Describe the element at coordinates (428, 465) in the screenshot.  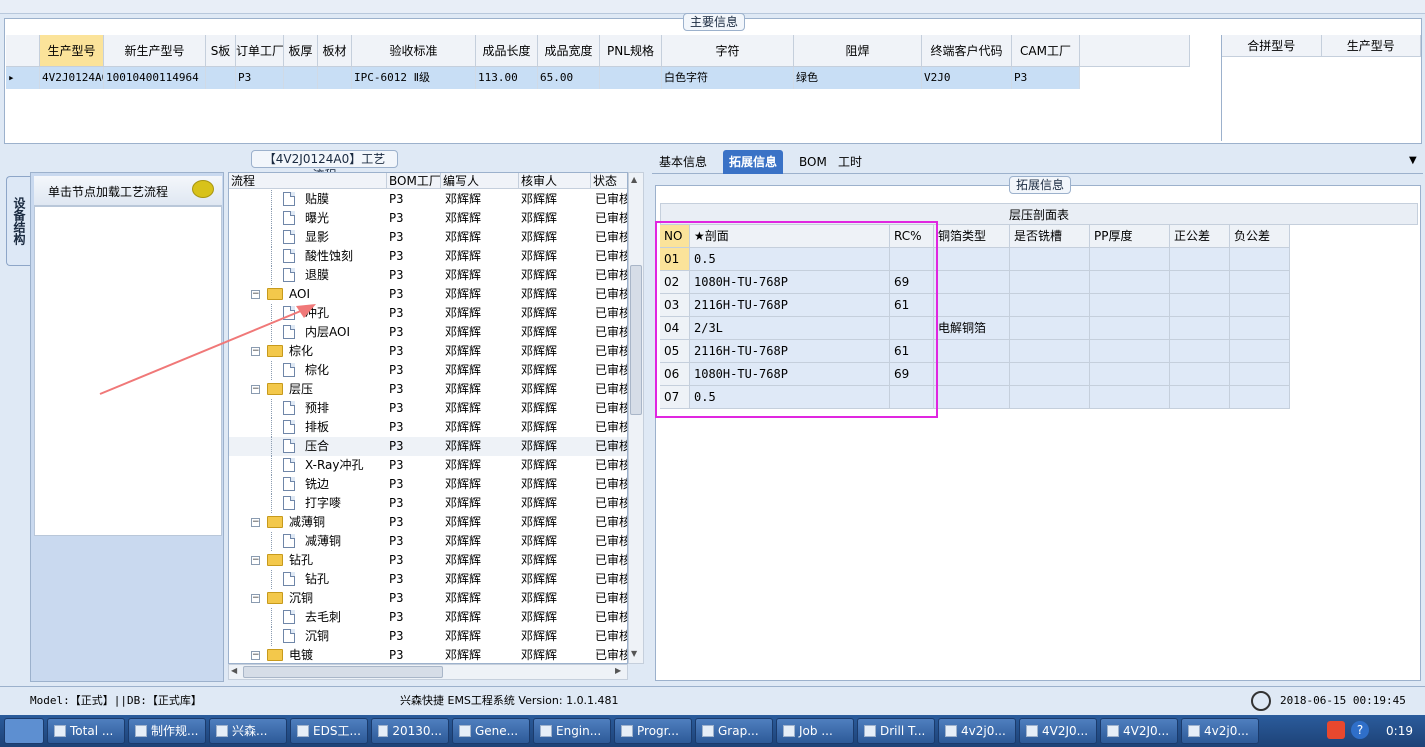
I see `tree-row: X-Ray冲孔 P3 邓辉辉 邓辉辉 已审核` at that location.